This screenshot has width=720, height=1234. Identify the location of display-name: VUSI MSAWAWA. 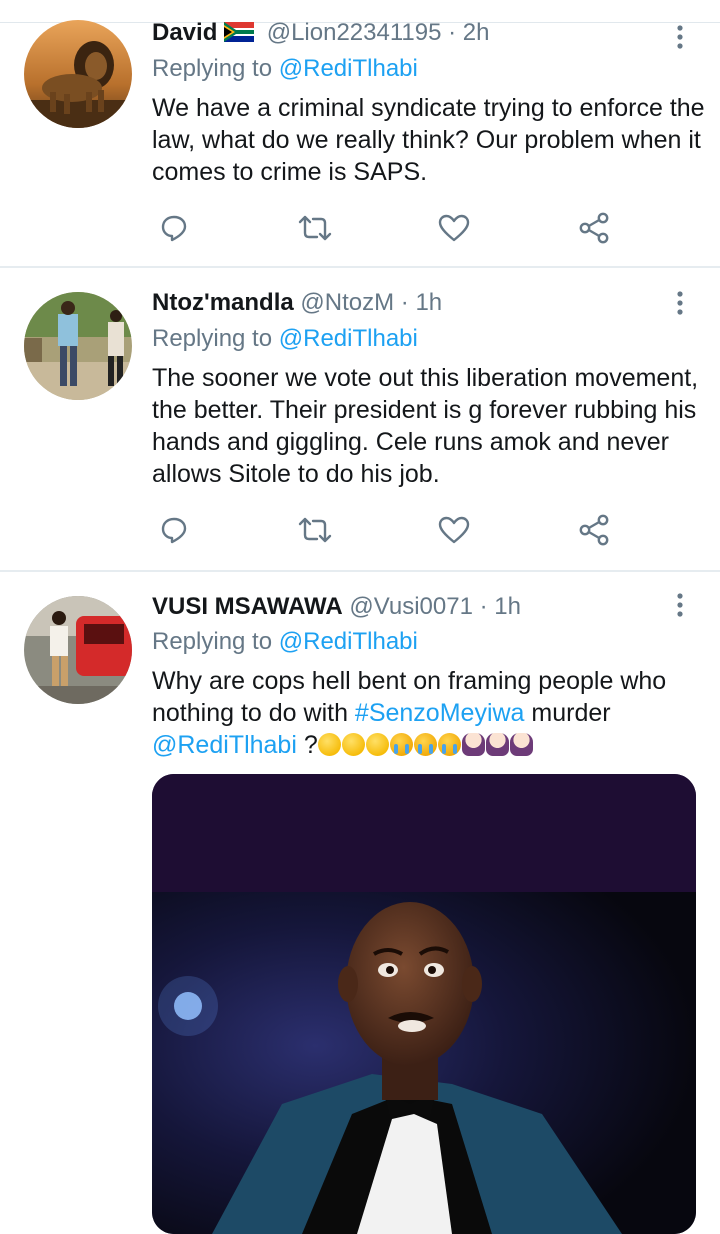
(247, 606).